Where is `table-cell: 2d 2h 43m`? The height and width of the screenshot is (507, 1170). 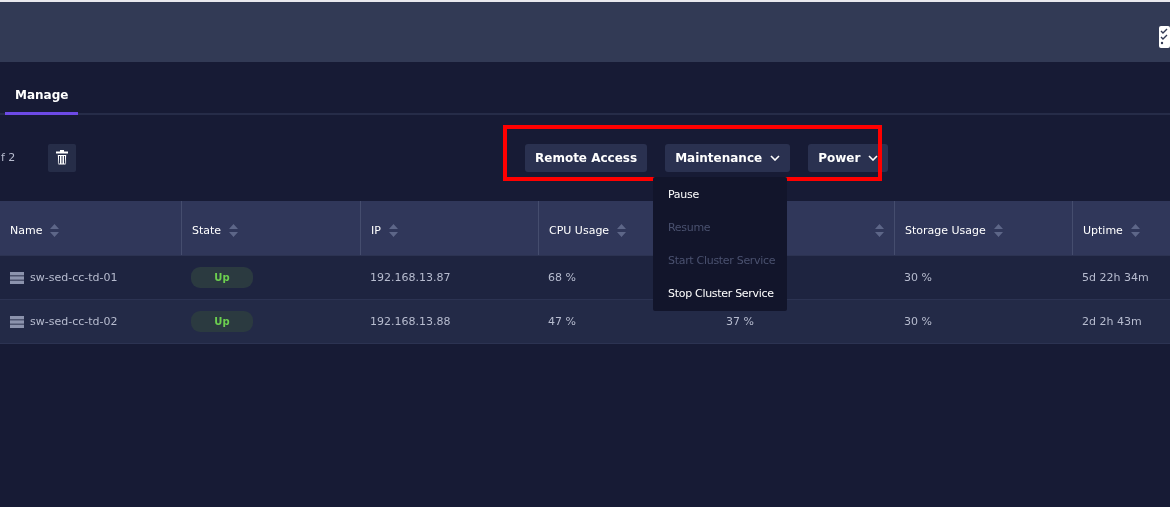 table-cell: 2d 2h 43m is located at coordinates (1112, 321).